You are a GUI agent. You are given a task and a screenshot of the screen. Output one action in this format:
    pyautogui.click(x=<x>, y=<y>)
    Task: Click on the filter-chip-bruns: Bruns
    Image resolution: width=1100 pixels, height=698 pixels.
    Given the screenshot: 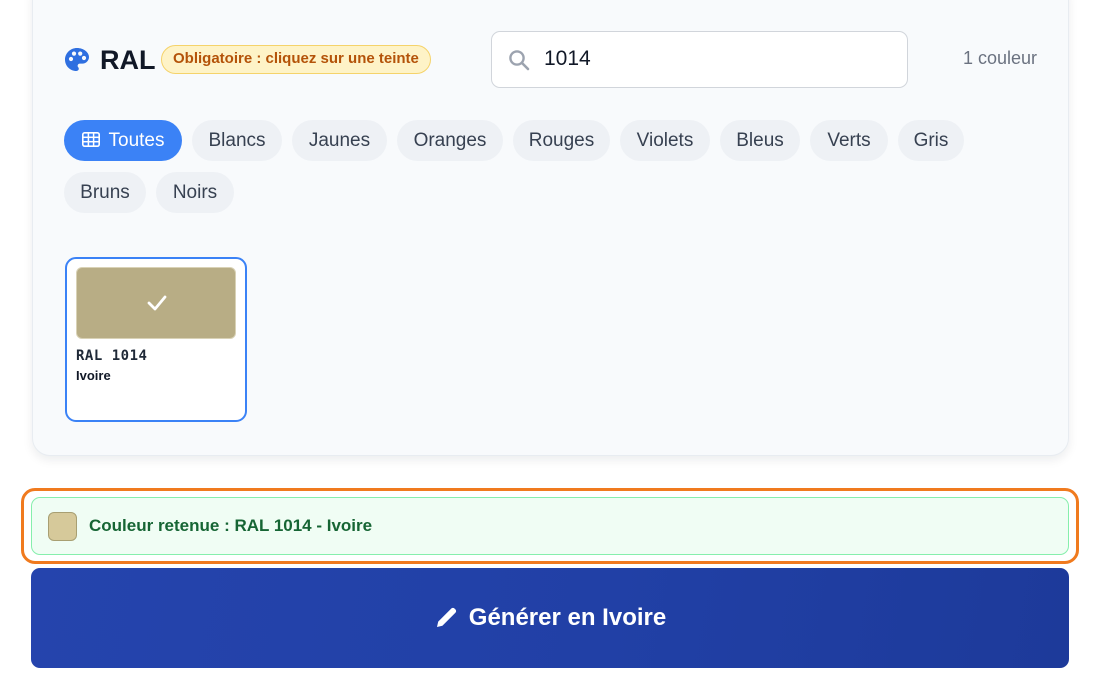 What is the action you would take?
    pyautogui.click(x=105, y=192)
    